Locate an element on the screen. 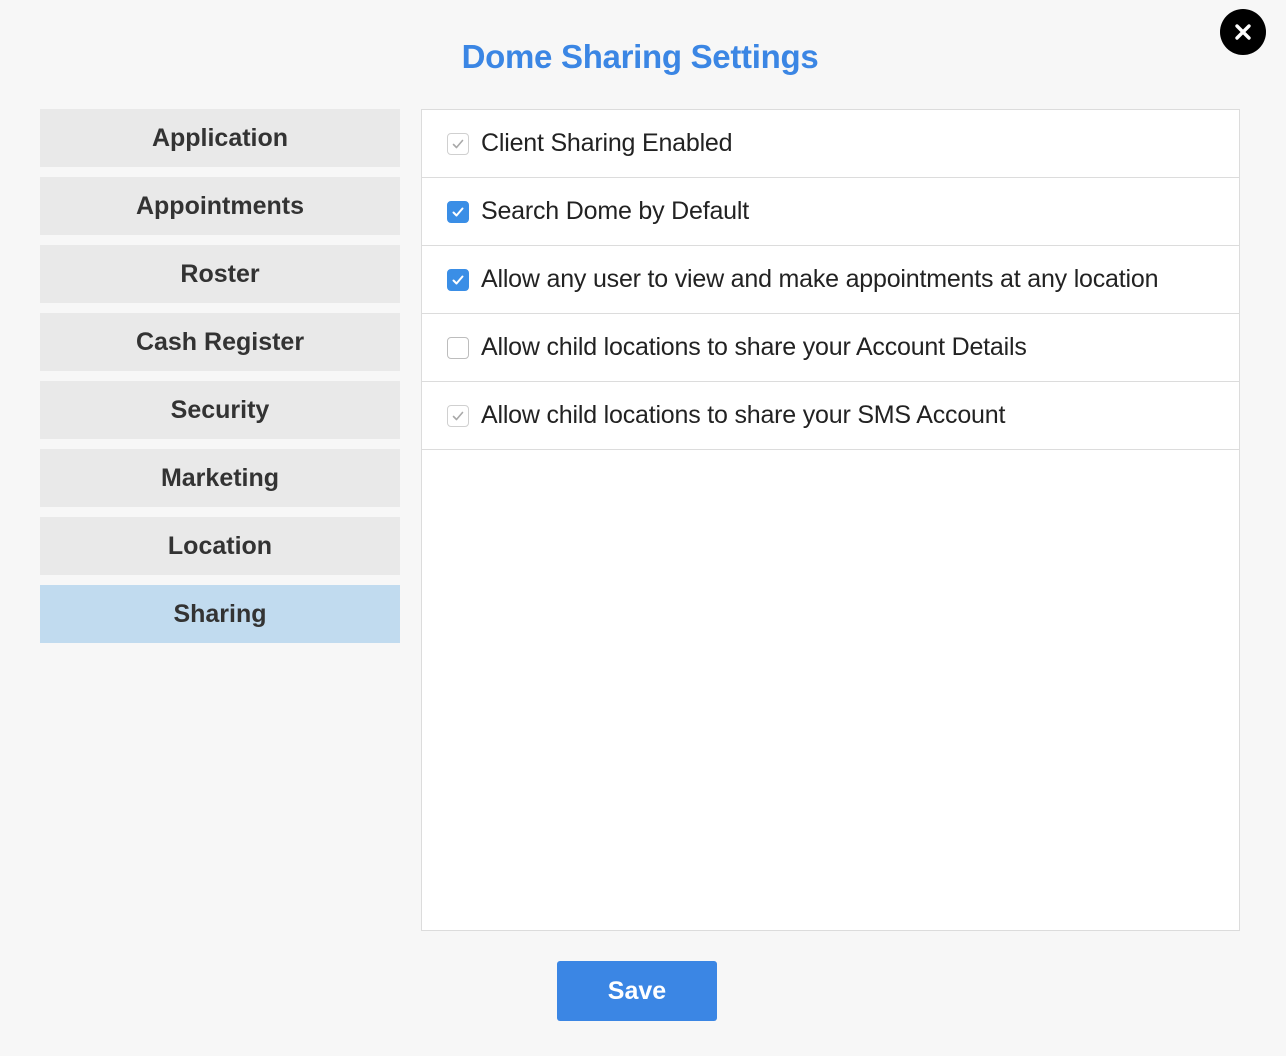 The width and height of the screenshot is (1286, 1056). close-icon is located at coordinates (1243, 32).